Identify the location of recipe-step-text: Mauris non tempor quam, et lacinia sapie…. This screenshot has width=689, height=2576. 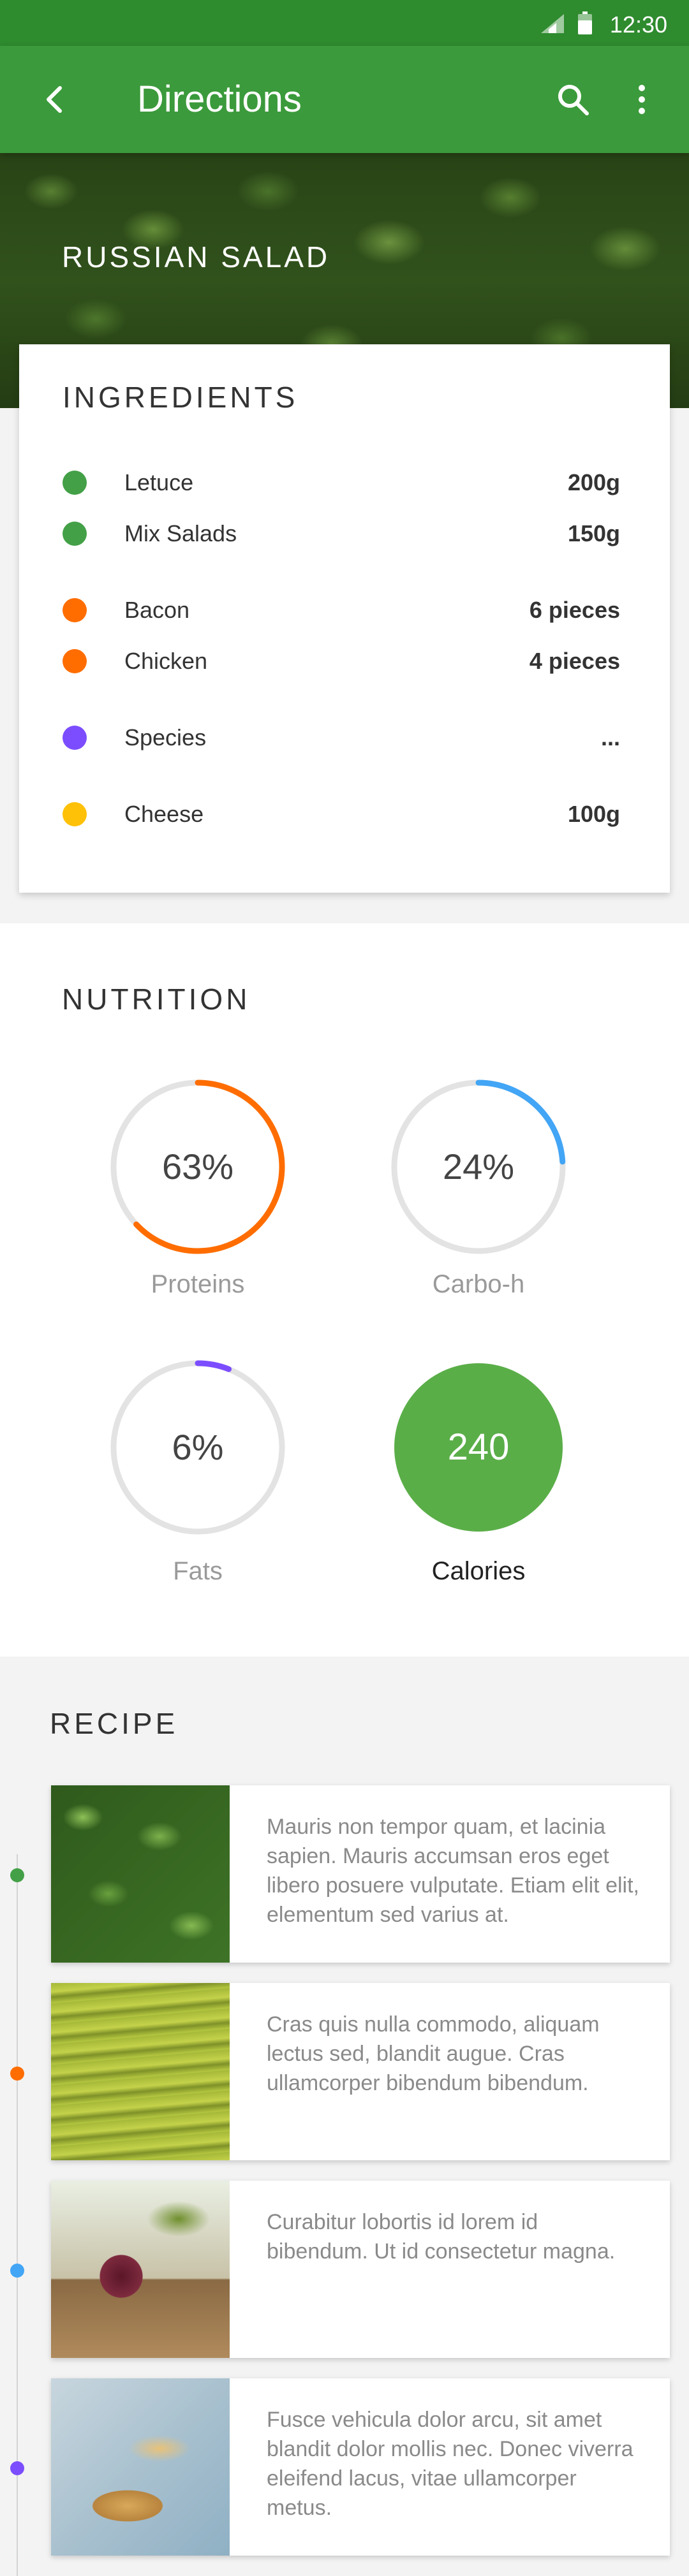
(453, 1871).